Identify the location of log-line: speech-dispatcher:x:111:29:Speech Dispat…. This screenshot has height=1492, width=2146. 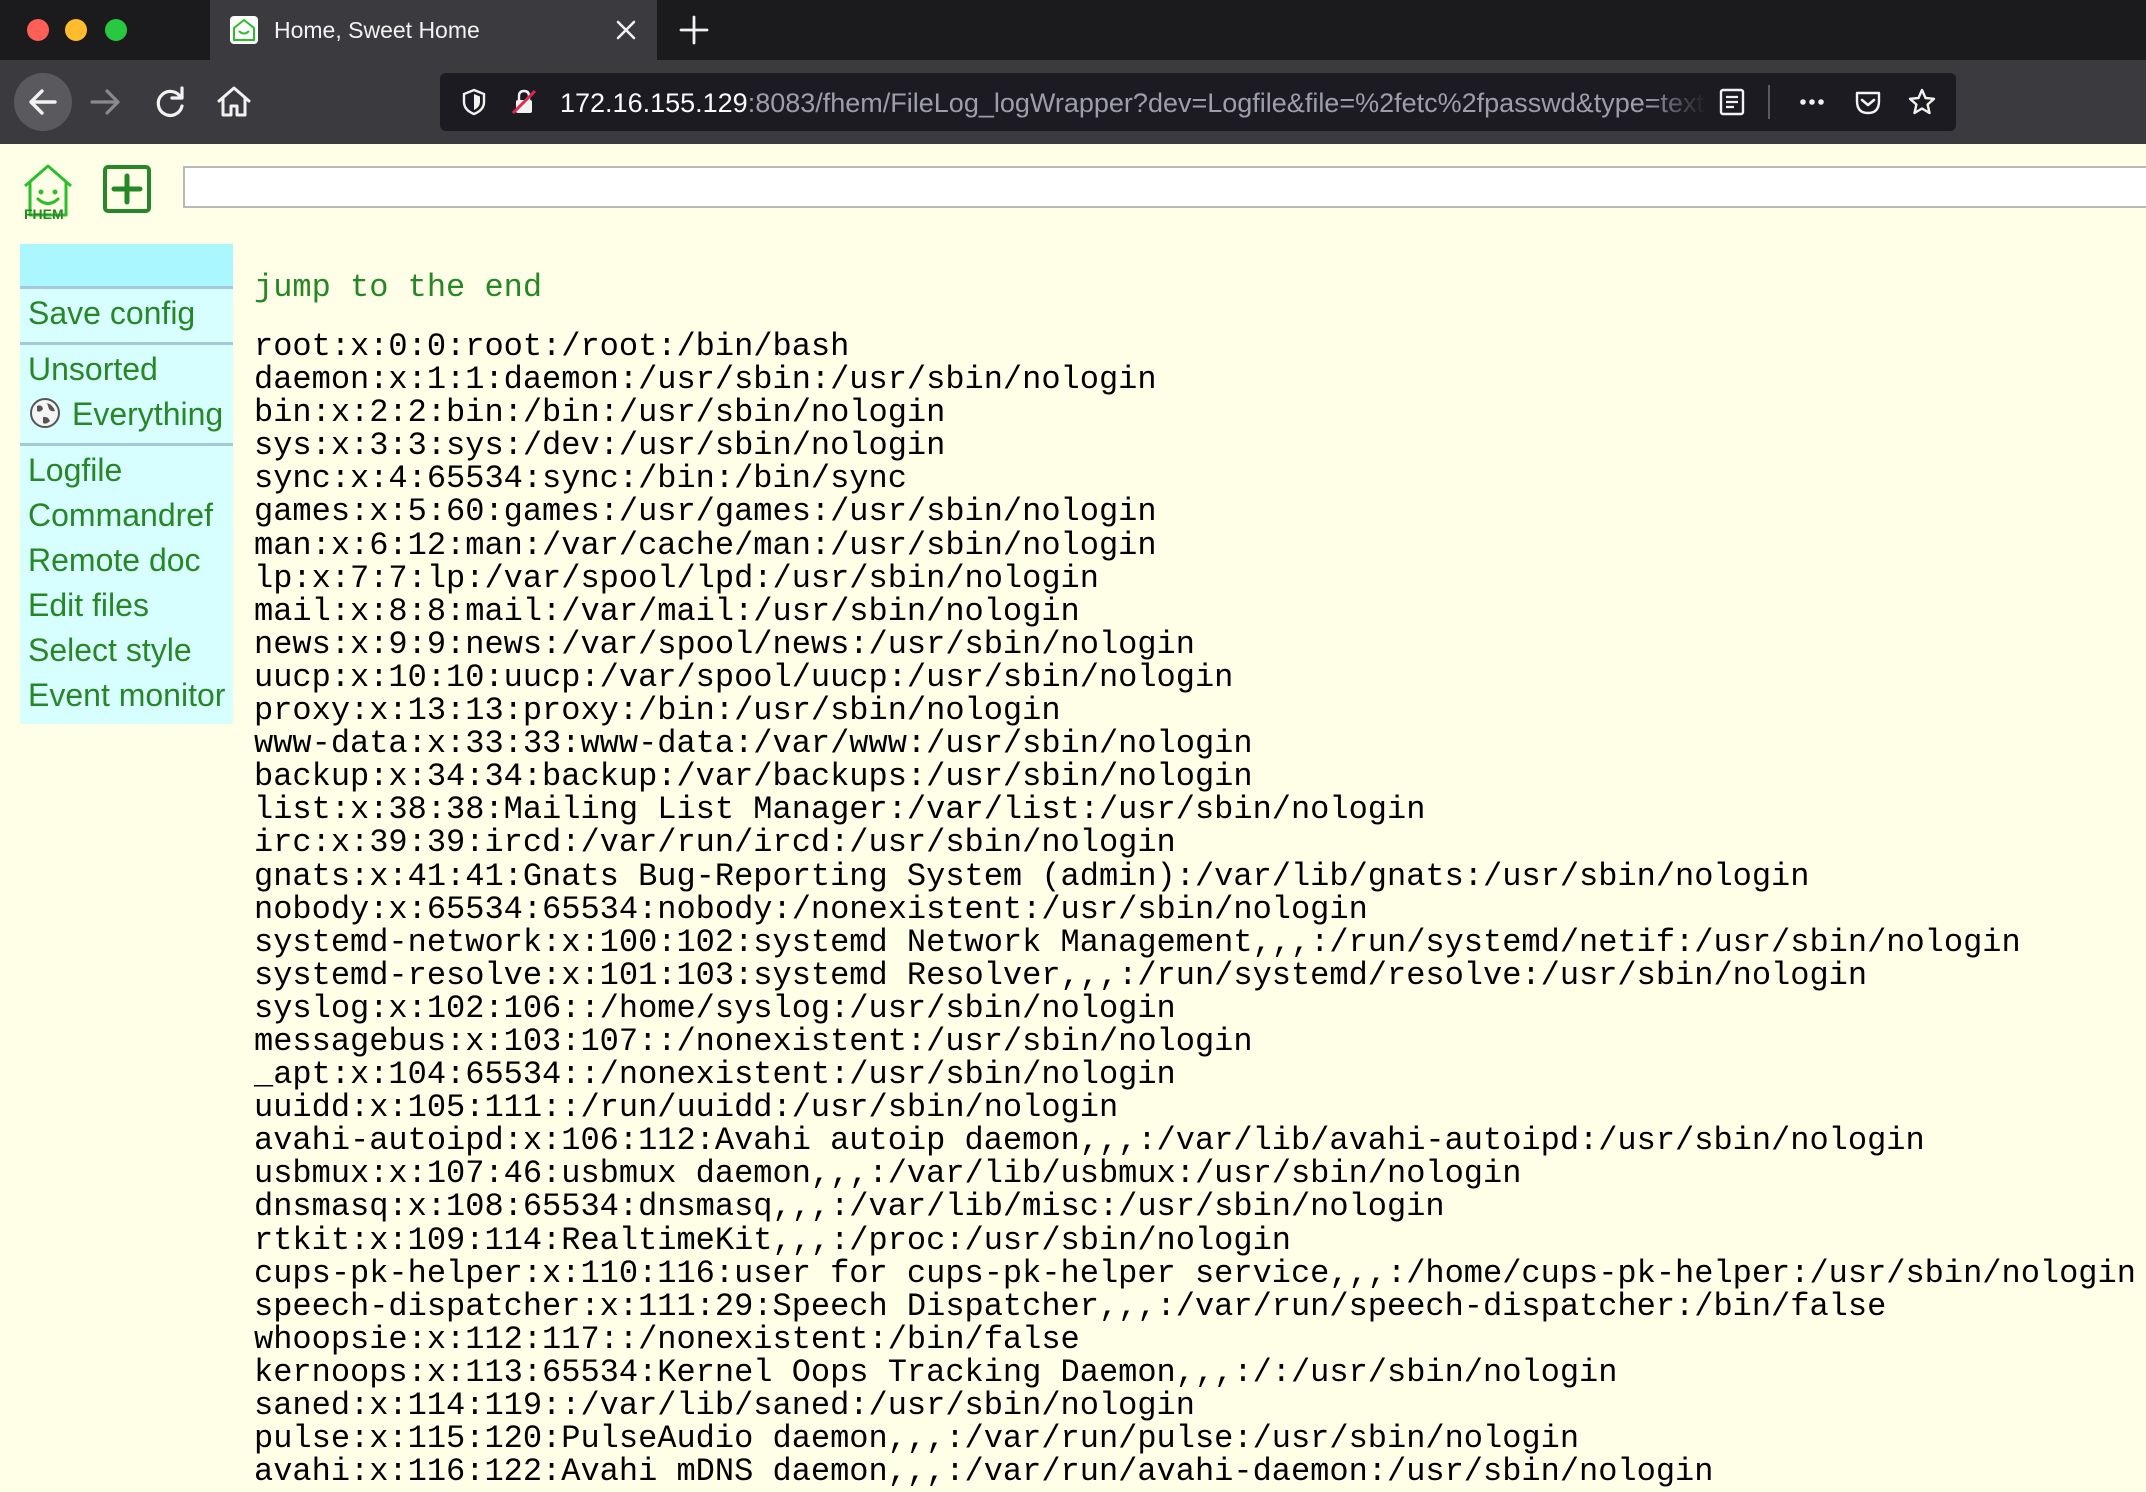
(1070, 1306).